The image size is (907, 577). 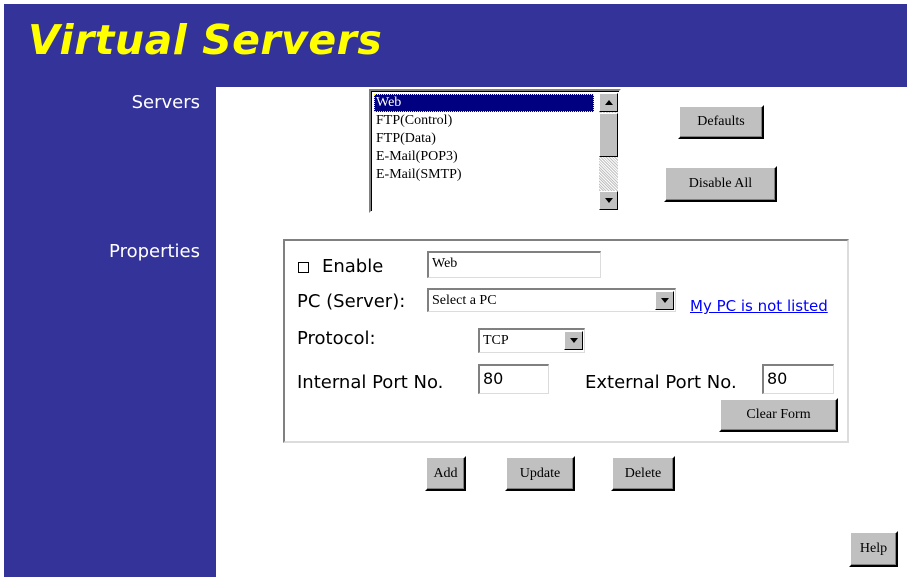 I want to click on server-name-input: Web, so click(x=514, y=264).